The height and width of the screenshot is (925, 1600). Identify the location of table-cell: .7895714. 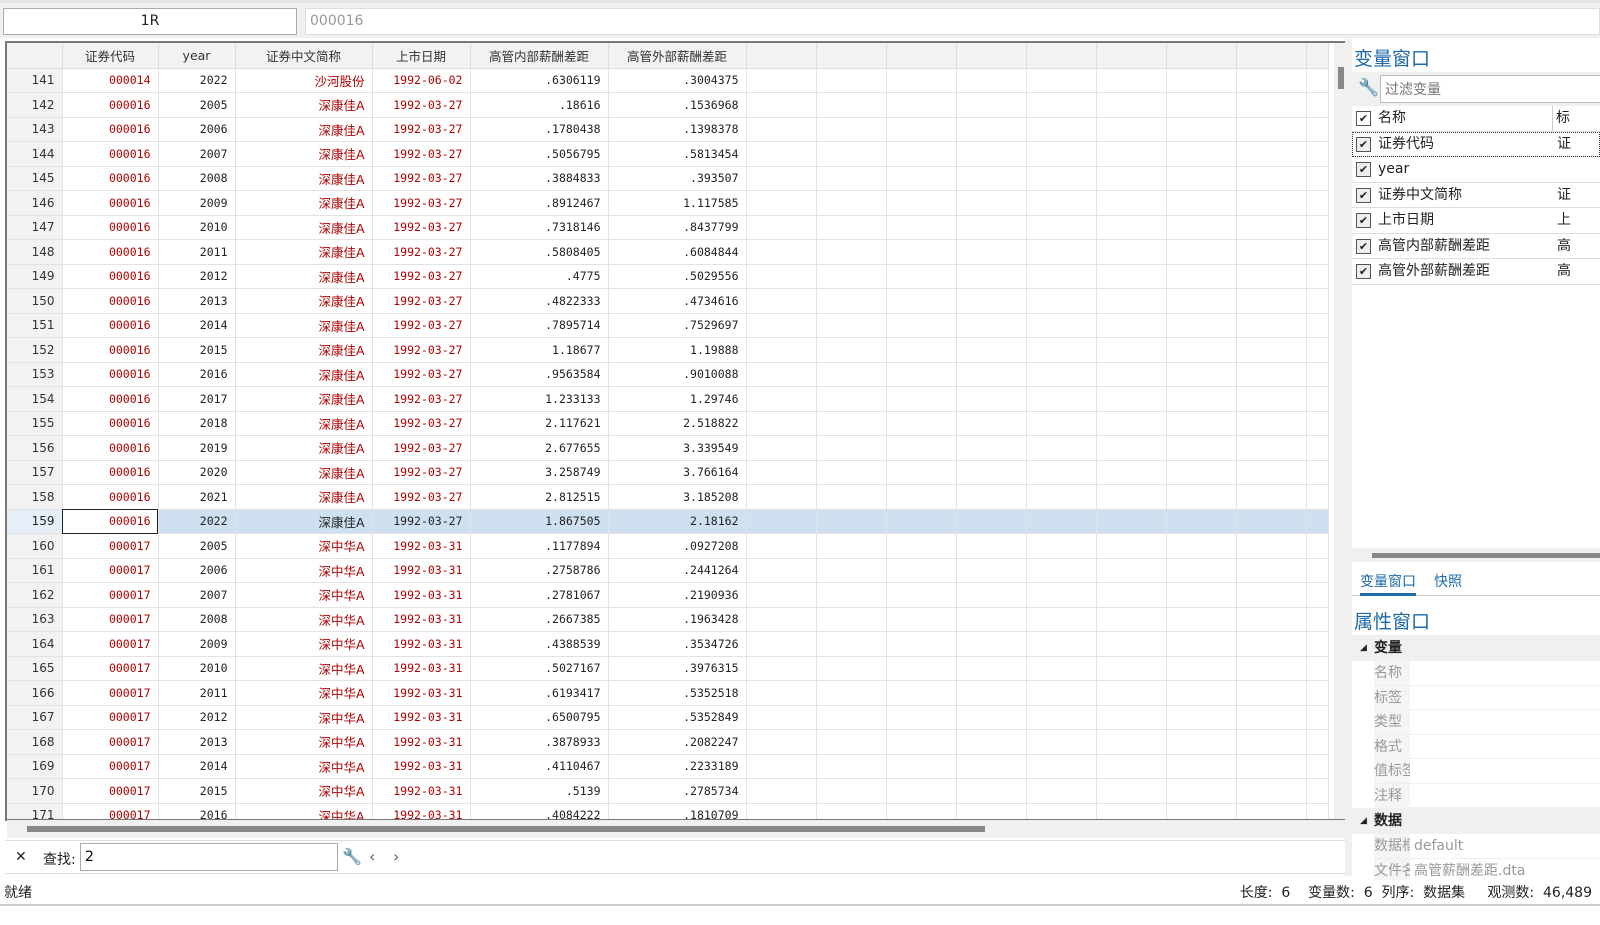
(539, 325).